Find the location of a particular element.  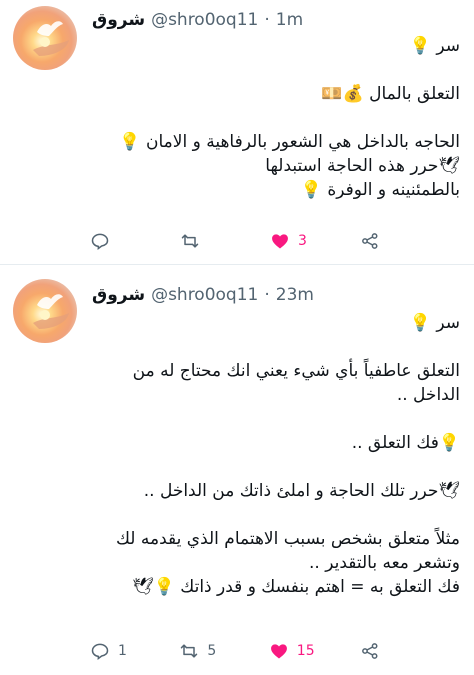

reply-button is located at coordinates (112, 241).